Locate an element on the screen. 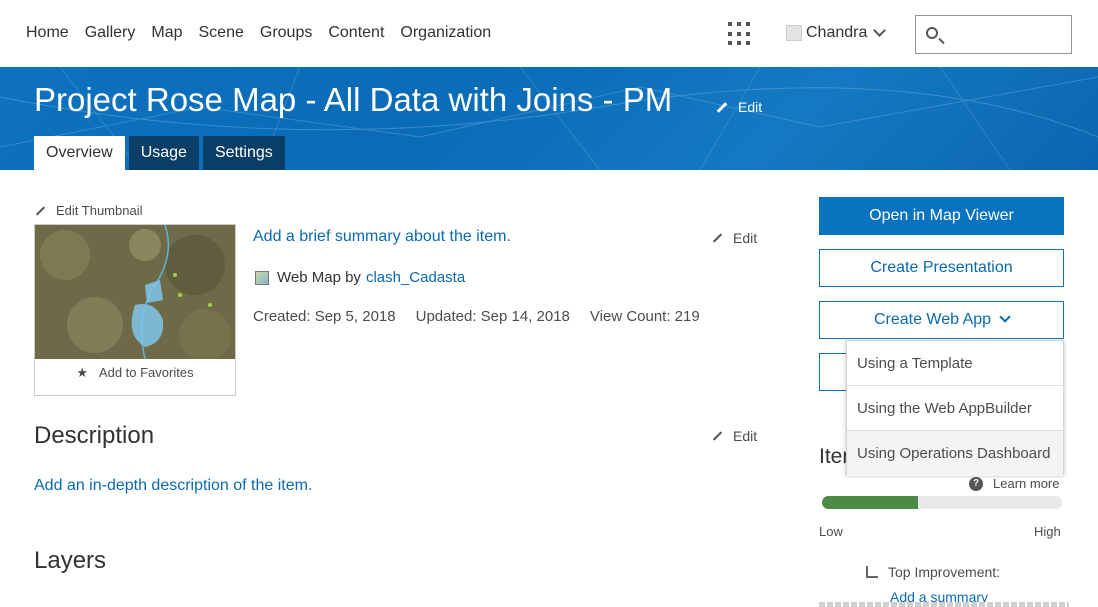 The width and height of the screenshot is (1098, 607). description-edit-button: Edit is located at coordinates (734, 436).